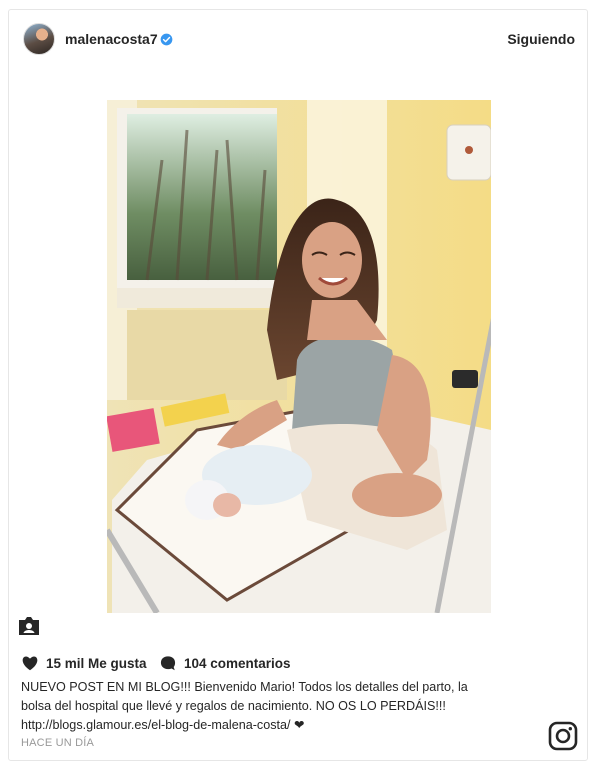 Image resolution: width=600 pixels, height=771 pixels. Describe the element at coordinates (563, 736) in the screenshot. I see `instagram-logo-icon` at that location.